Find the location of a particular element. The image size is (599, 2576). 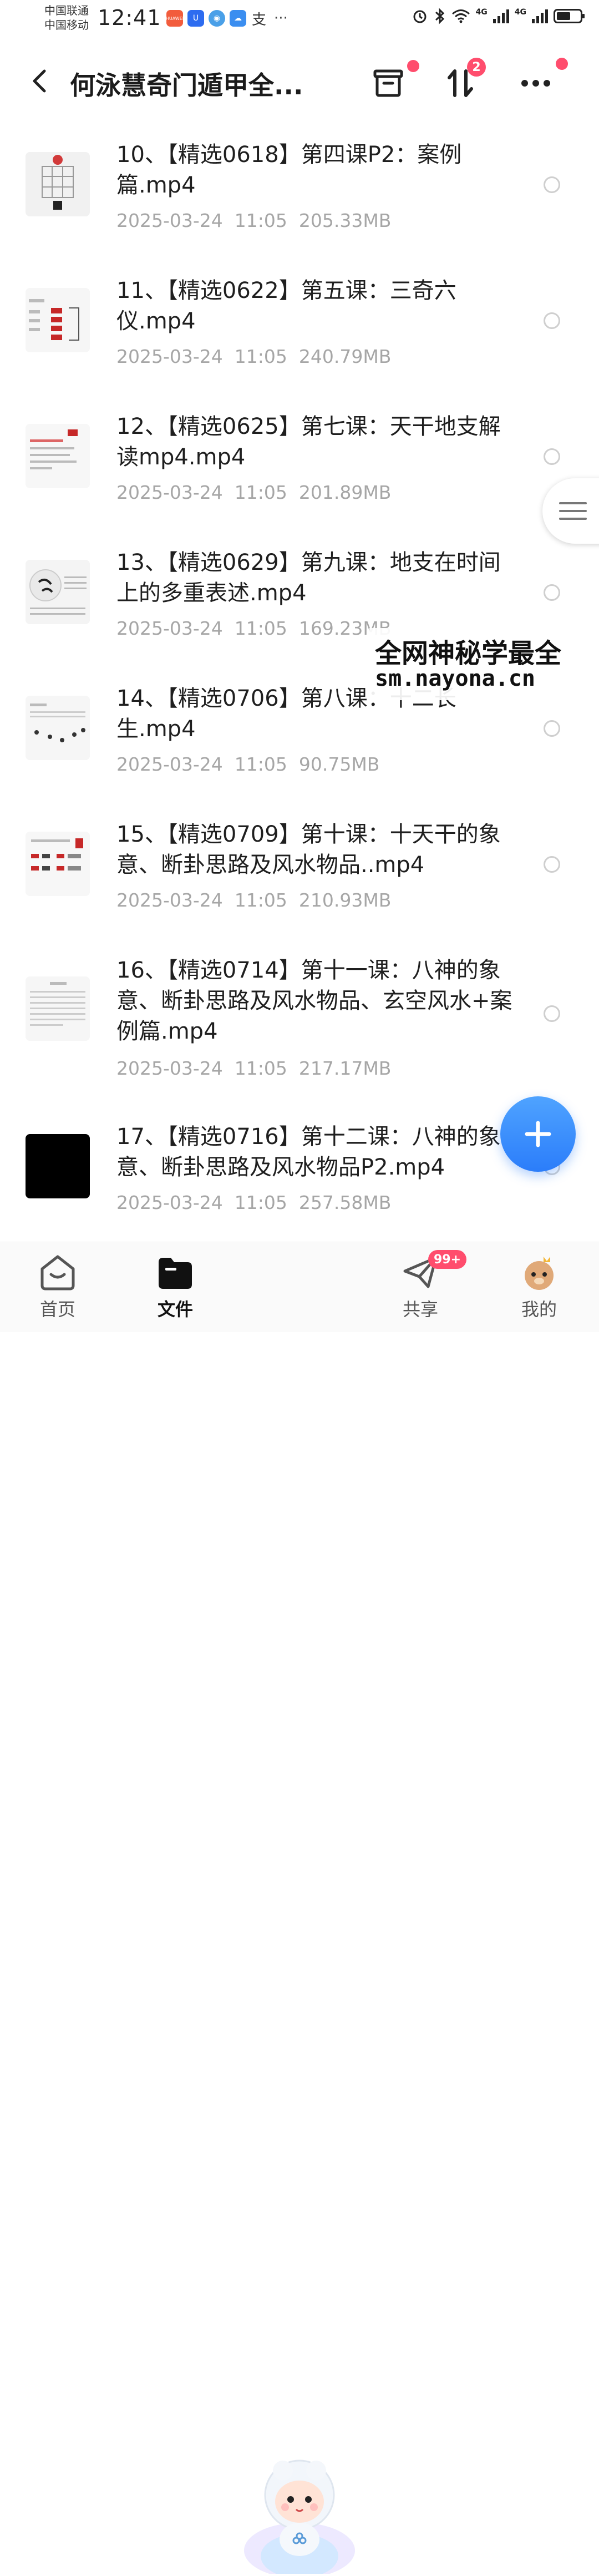

file-size: 240.79MB is located at coordinates (345, 356).